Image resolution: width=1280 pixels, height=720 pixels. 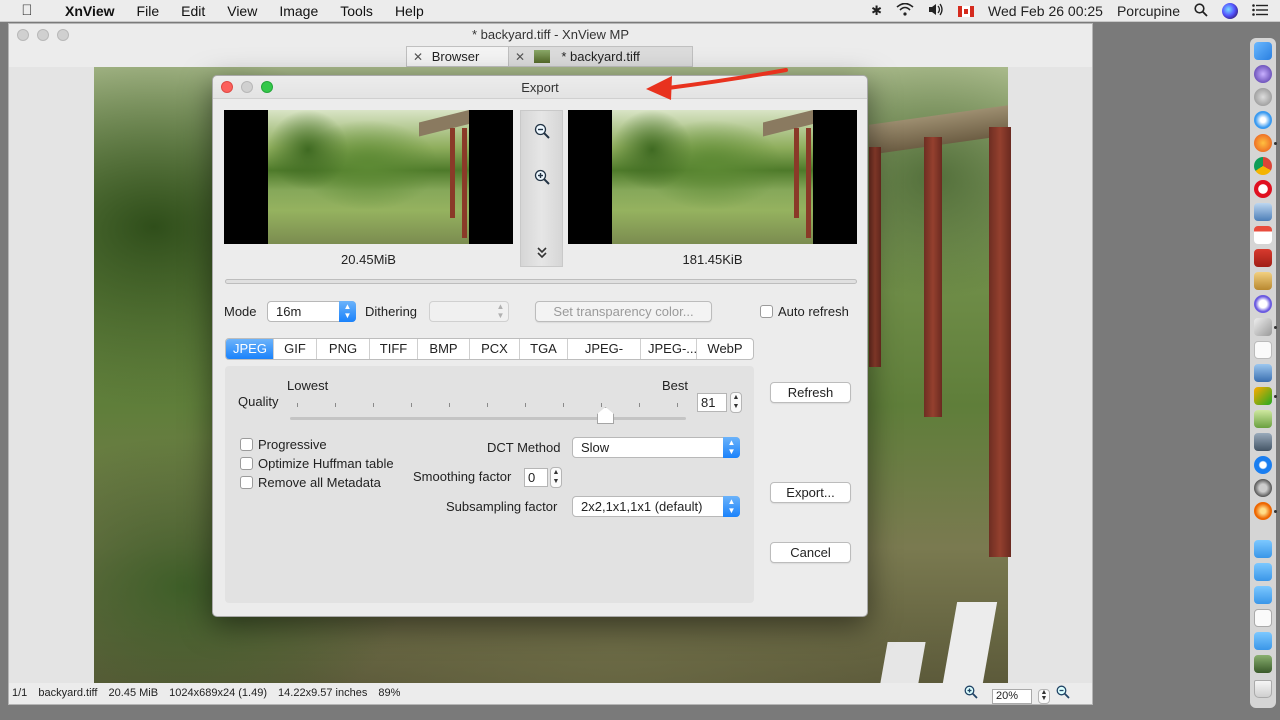 What do you see at coordinates (495, 349) in the screenshot?
I see `tab-pcx: PCX` at bounding box center [495, 349].